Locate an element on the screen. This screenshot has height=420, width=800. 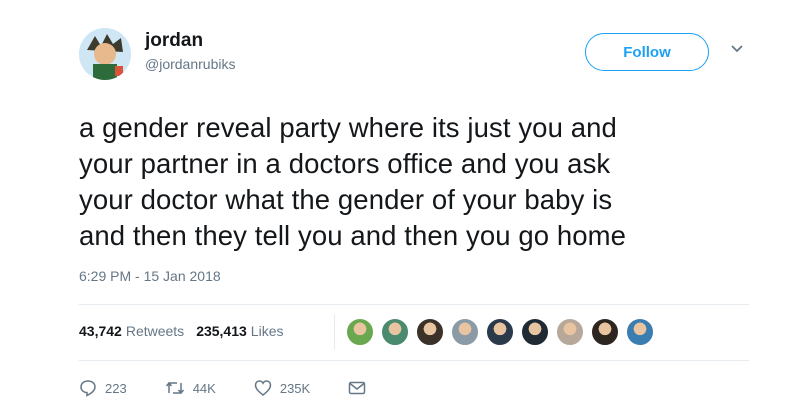
author-handle: @jordanrubiks is located at coordinates (190, 64).